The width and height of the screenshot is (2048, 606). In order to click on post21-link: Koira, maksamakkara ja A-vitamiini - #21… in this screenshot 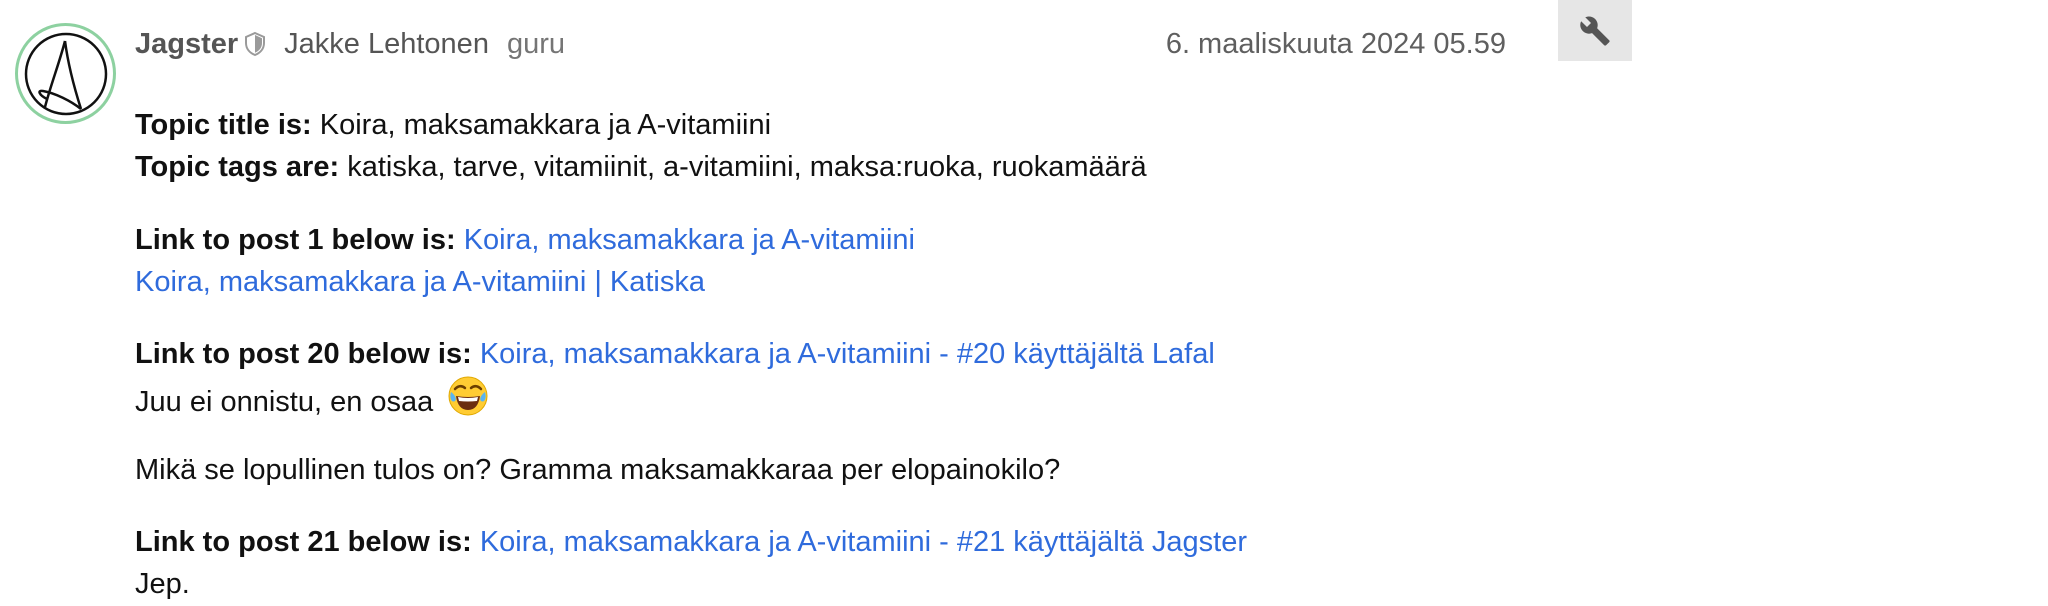, I will do `click(863, 542)`.